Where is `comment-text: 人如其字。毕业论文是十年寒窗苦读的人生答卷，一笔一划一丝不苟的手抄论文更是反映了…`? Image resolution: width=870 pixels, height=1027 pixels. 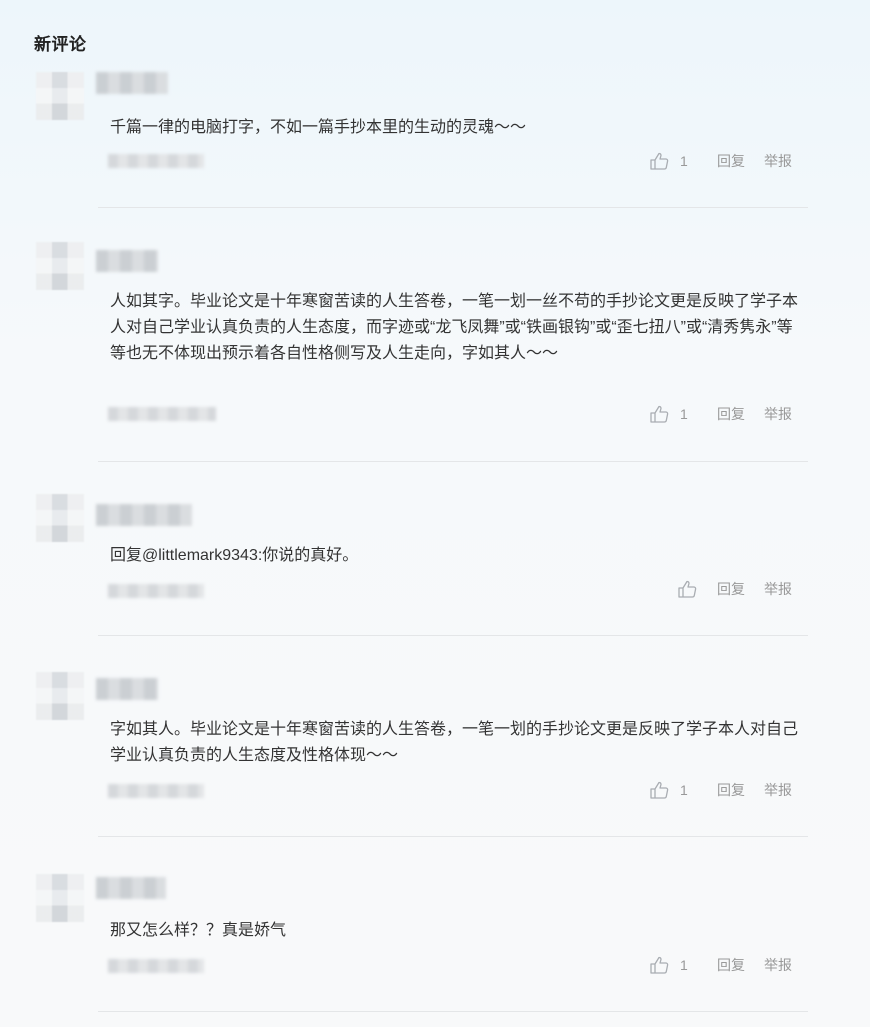 comment-text: 人如其字。毕业论文是十年寒窗苦读的人生答卷，一笔一划一丝不苟的手抄论文更是反映了… is located at coordinates (454, 327).